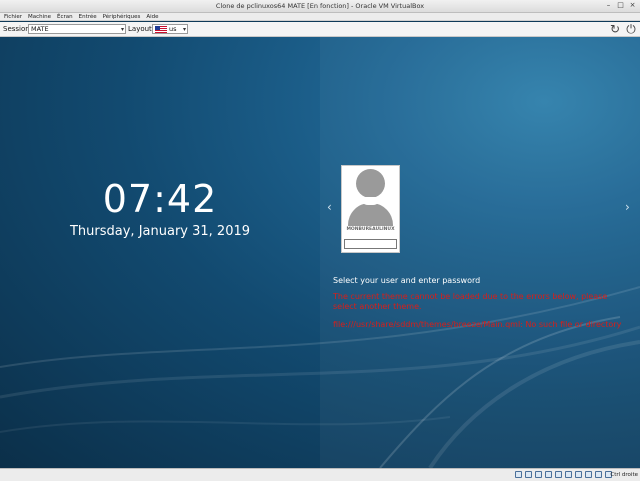 The width and height of the screenshot is (640, 481). I want to click on menu-peripheriques: Périphériques, so click(122, 16).